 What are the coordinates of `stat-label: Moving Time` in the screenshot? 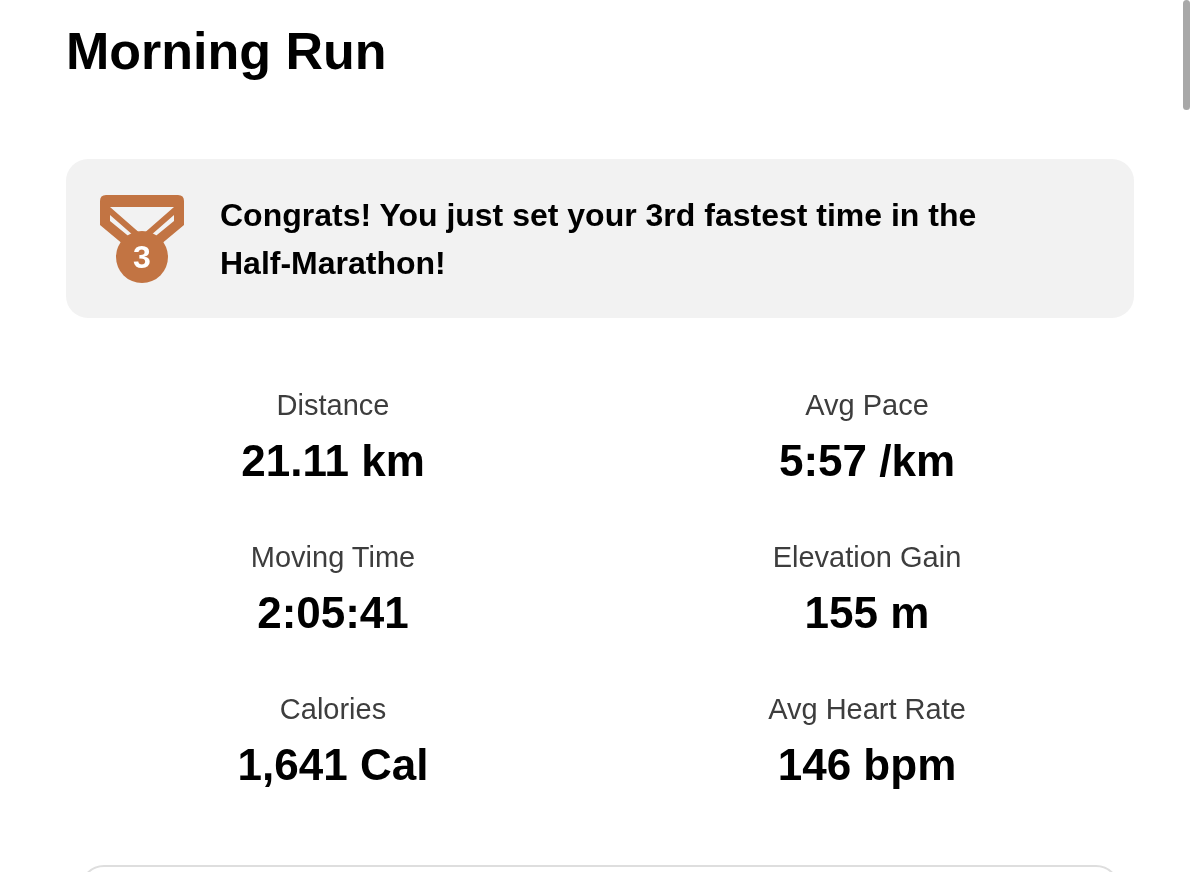 It's located at (333, 557).